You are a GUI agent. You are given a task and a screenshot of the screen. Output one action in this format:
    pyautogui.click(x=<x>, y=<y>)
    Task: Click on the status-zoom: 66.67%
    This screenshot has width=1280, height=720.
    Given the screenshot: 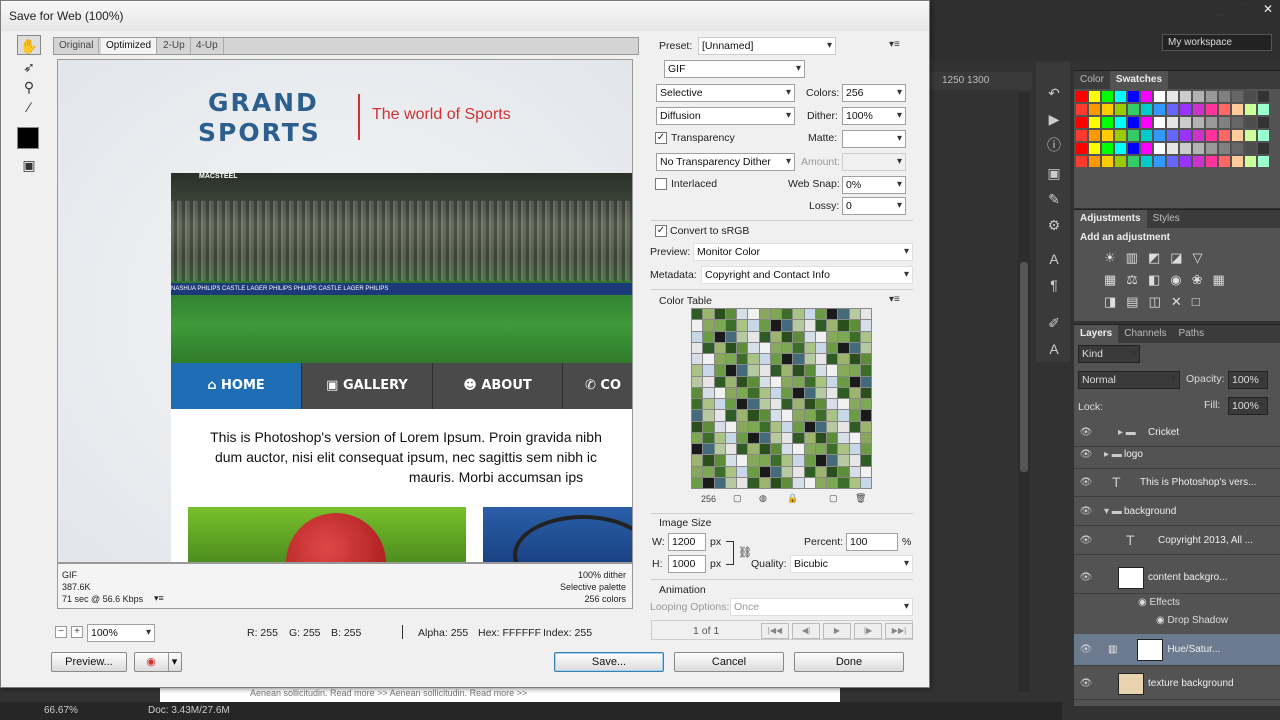 What is the action you would take?
    pyautogui.click(x=61, y=710)
    